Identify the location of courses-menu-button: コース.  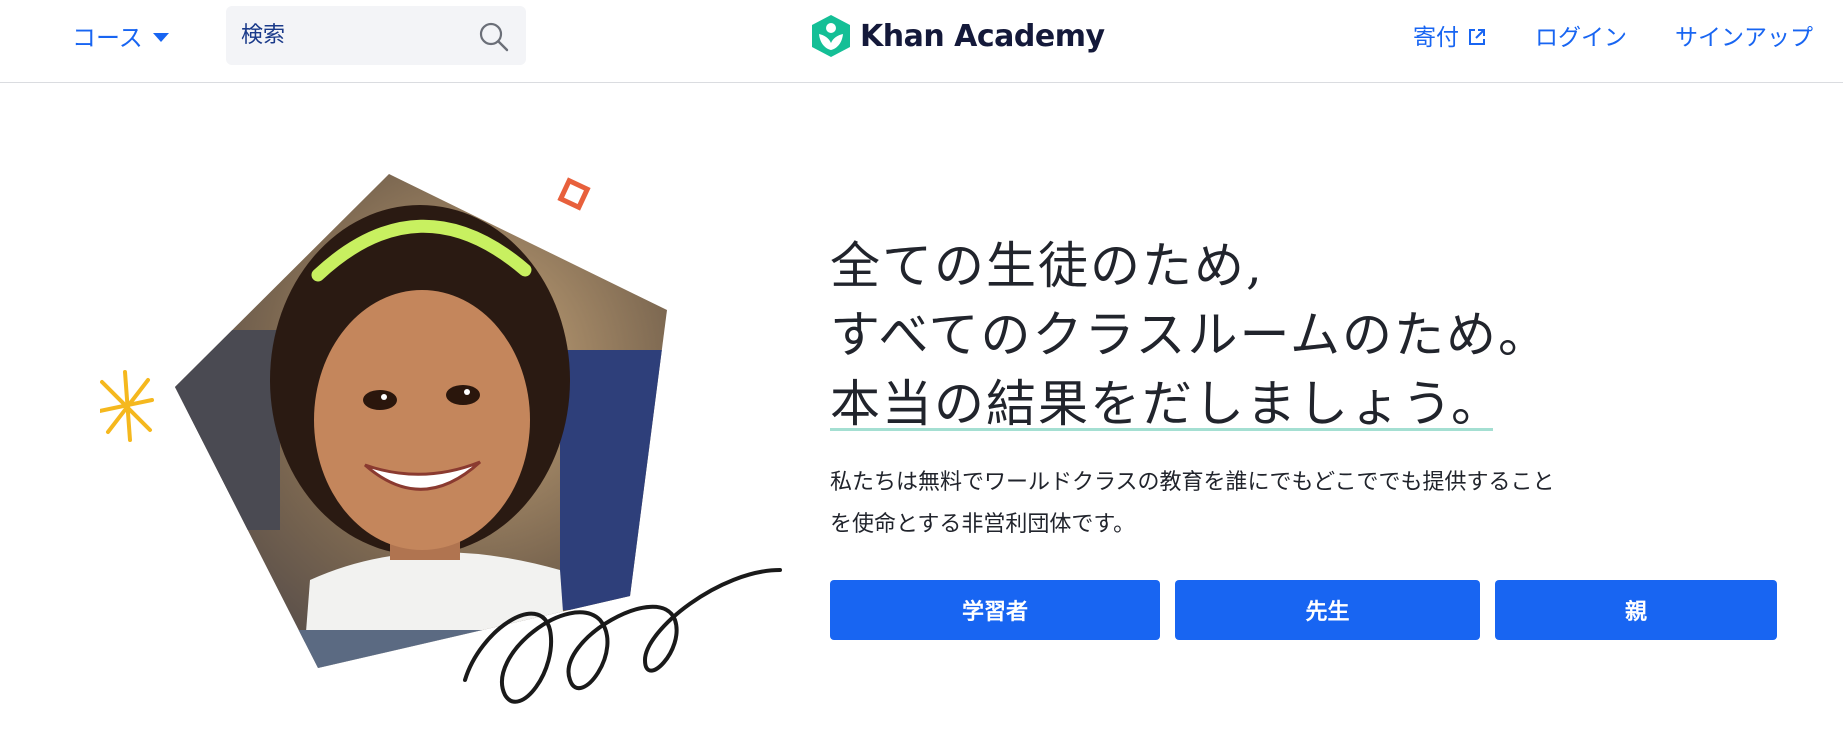
(120, 35).